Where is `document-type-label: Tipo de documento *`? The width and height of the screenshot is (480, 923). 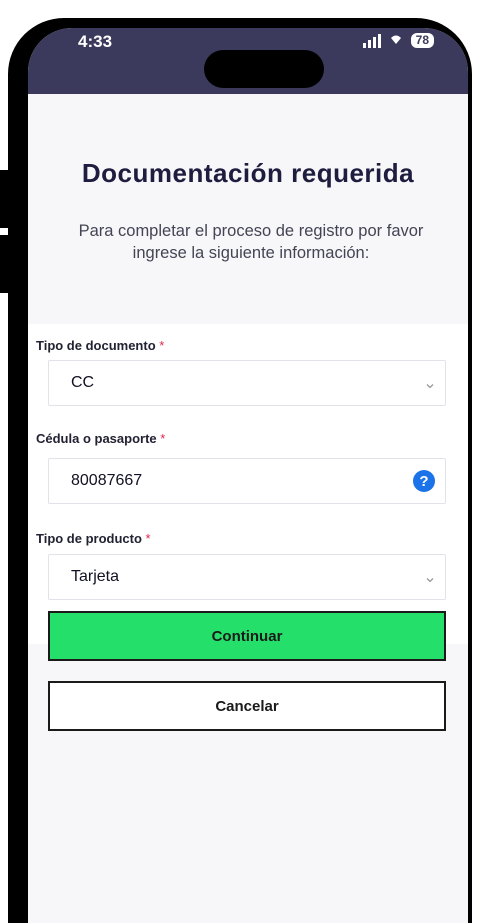
document-type-label: Tipo de documento * is located at coordinates (100, 345).